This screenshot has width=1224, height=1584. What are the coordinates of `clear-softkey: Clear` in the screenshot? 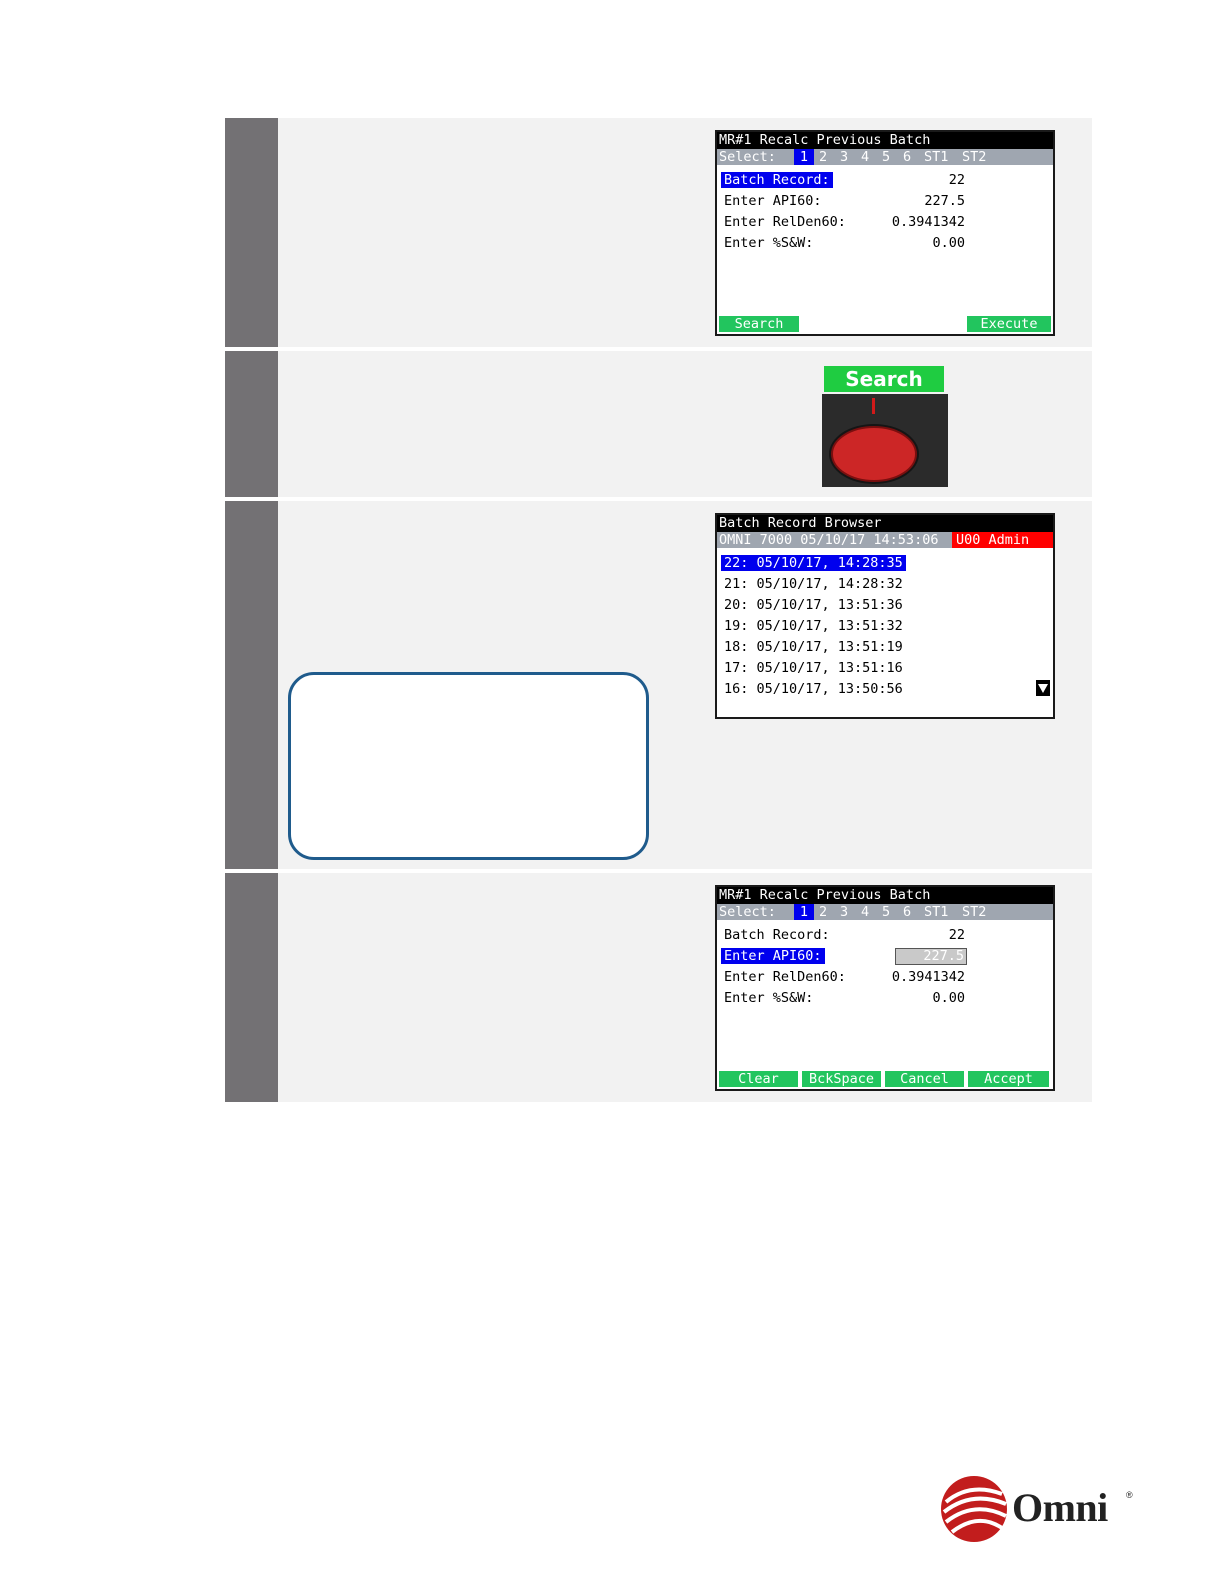 It's located at (758, 1079).